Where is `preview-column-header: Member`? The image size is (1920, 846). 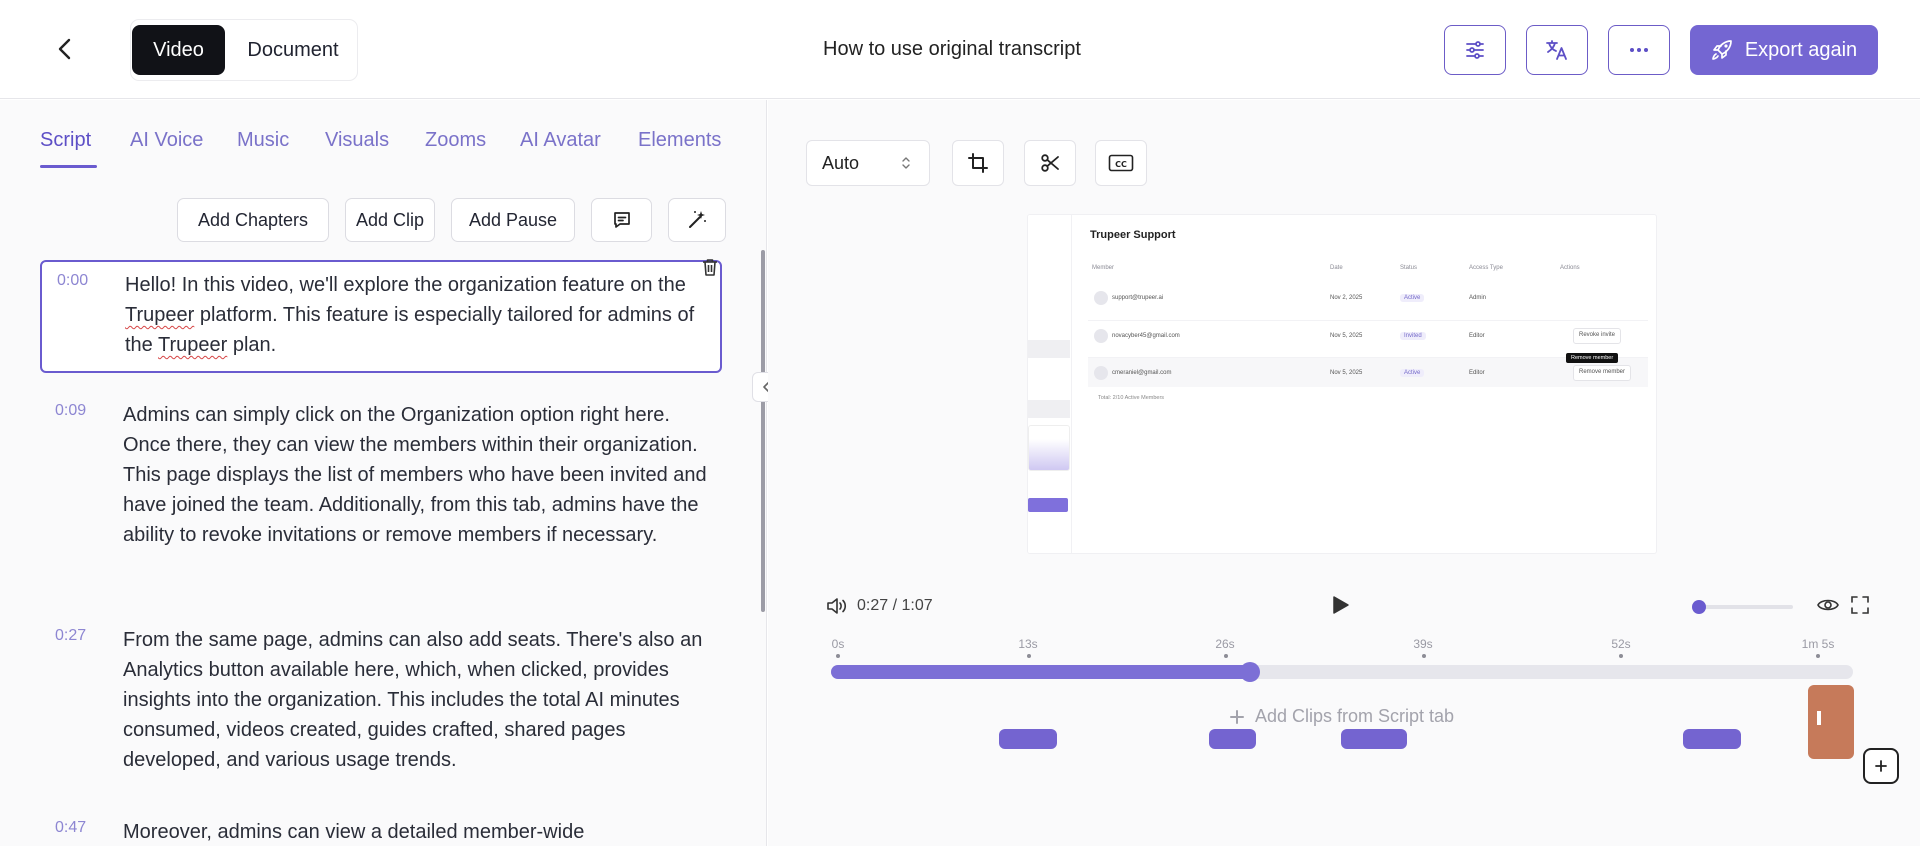
preview-column-header: Member is located at coordinates (1103, 268).